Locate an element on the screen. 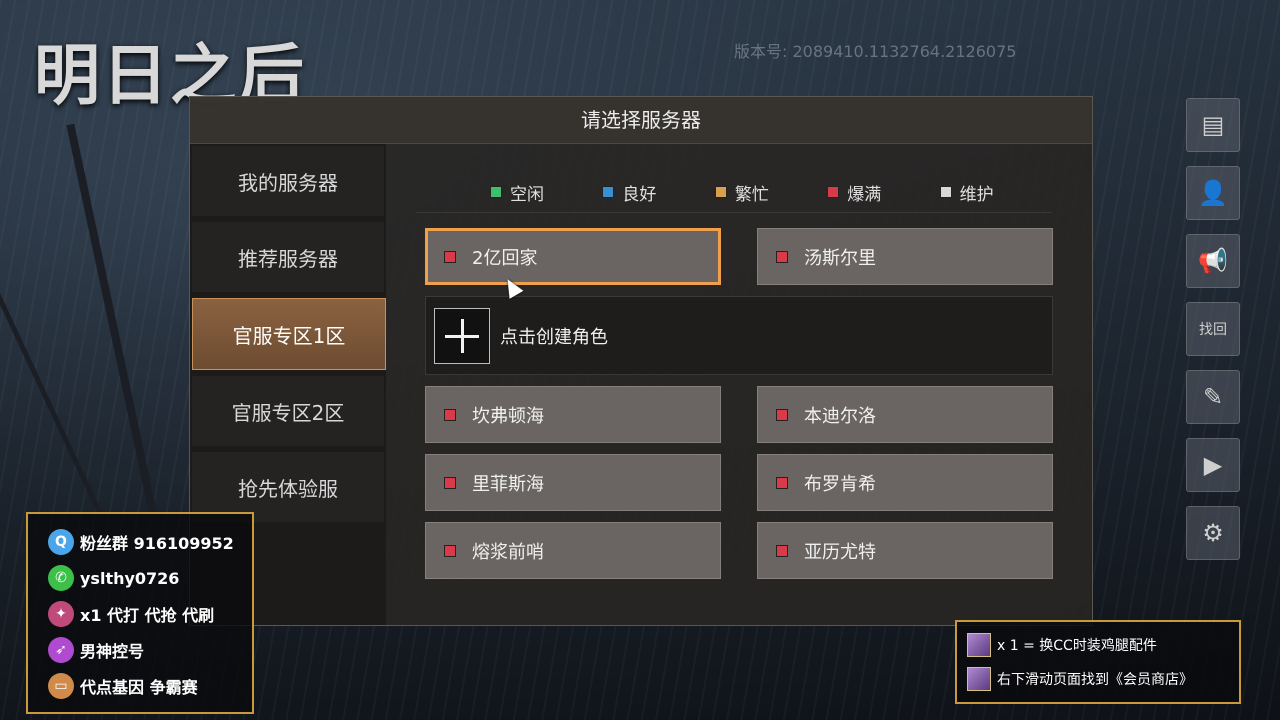 This screenshot has height=720, width=1280. tab-recommended: 推荐服务器 is located at coordinates (288, 257).